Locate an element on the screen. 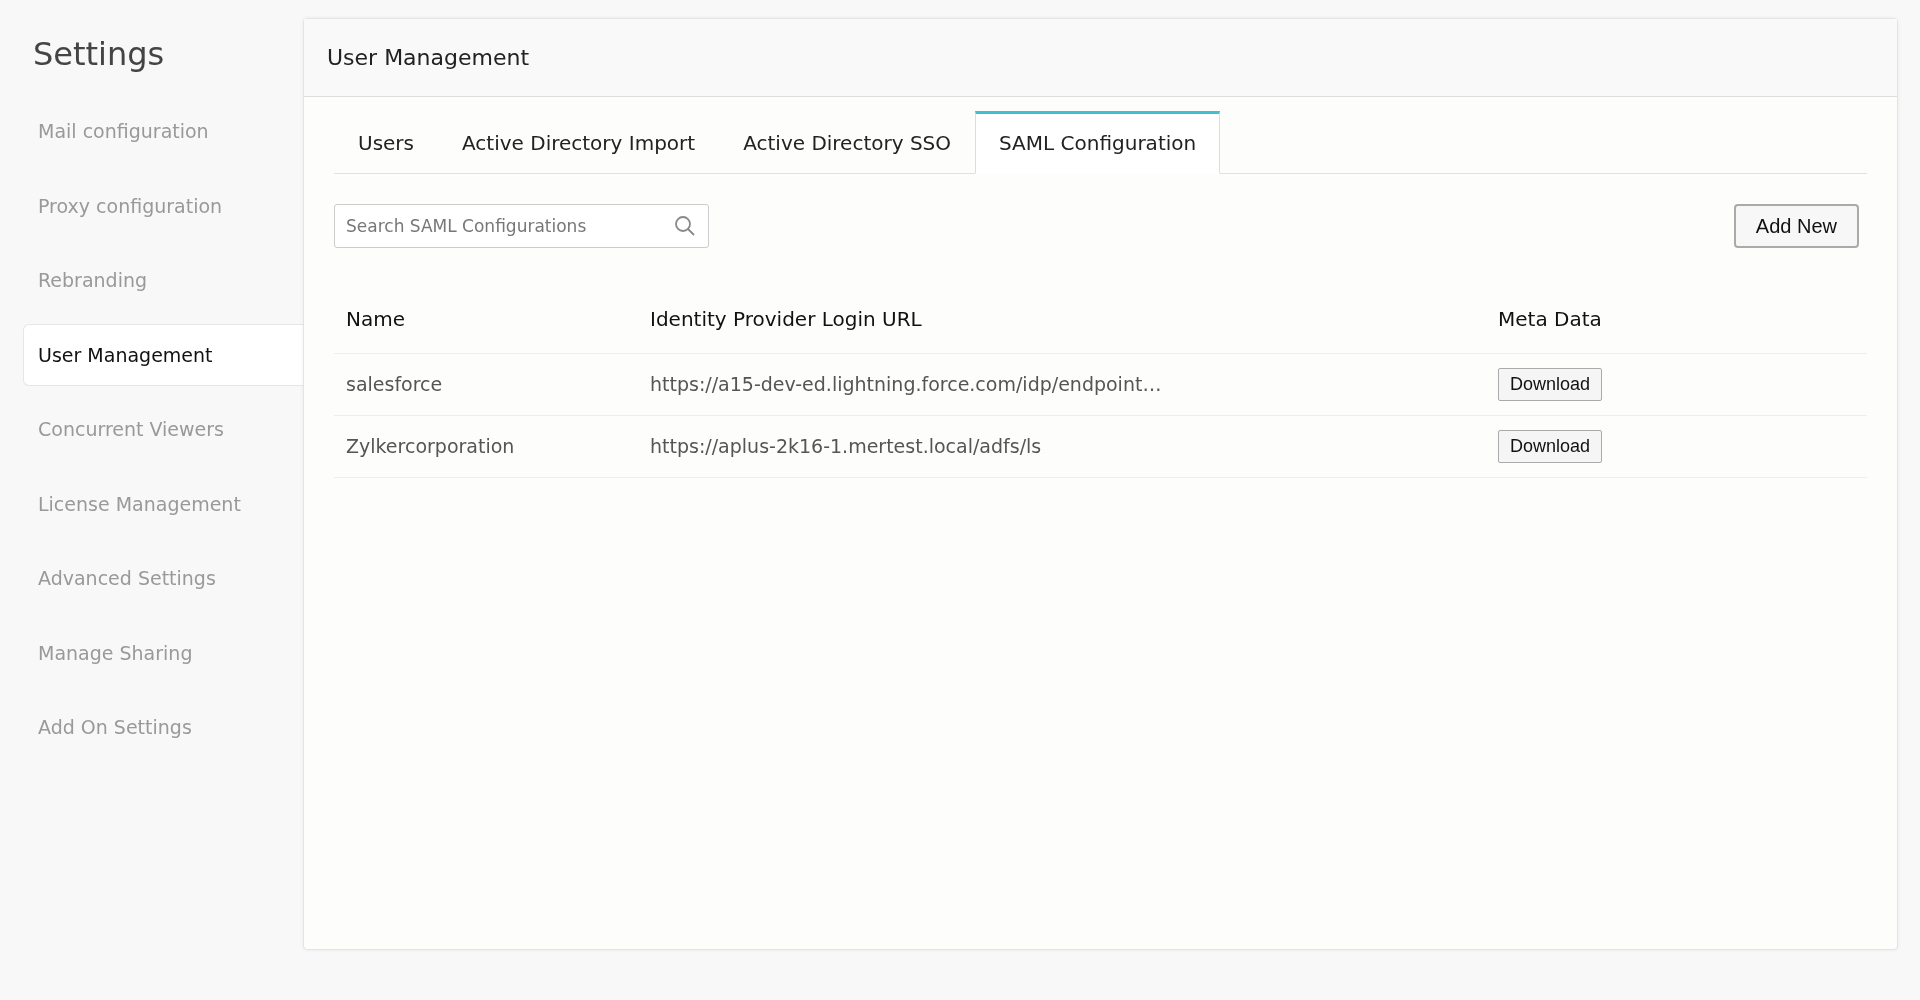 The height and width of the screenshot is (1000, 1920). column-header: Meta Data is located at coordinates (1550, 318).